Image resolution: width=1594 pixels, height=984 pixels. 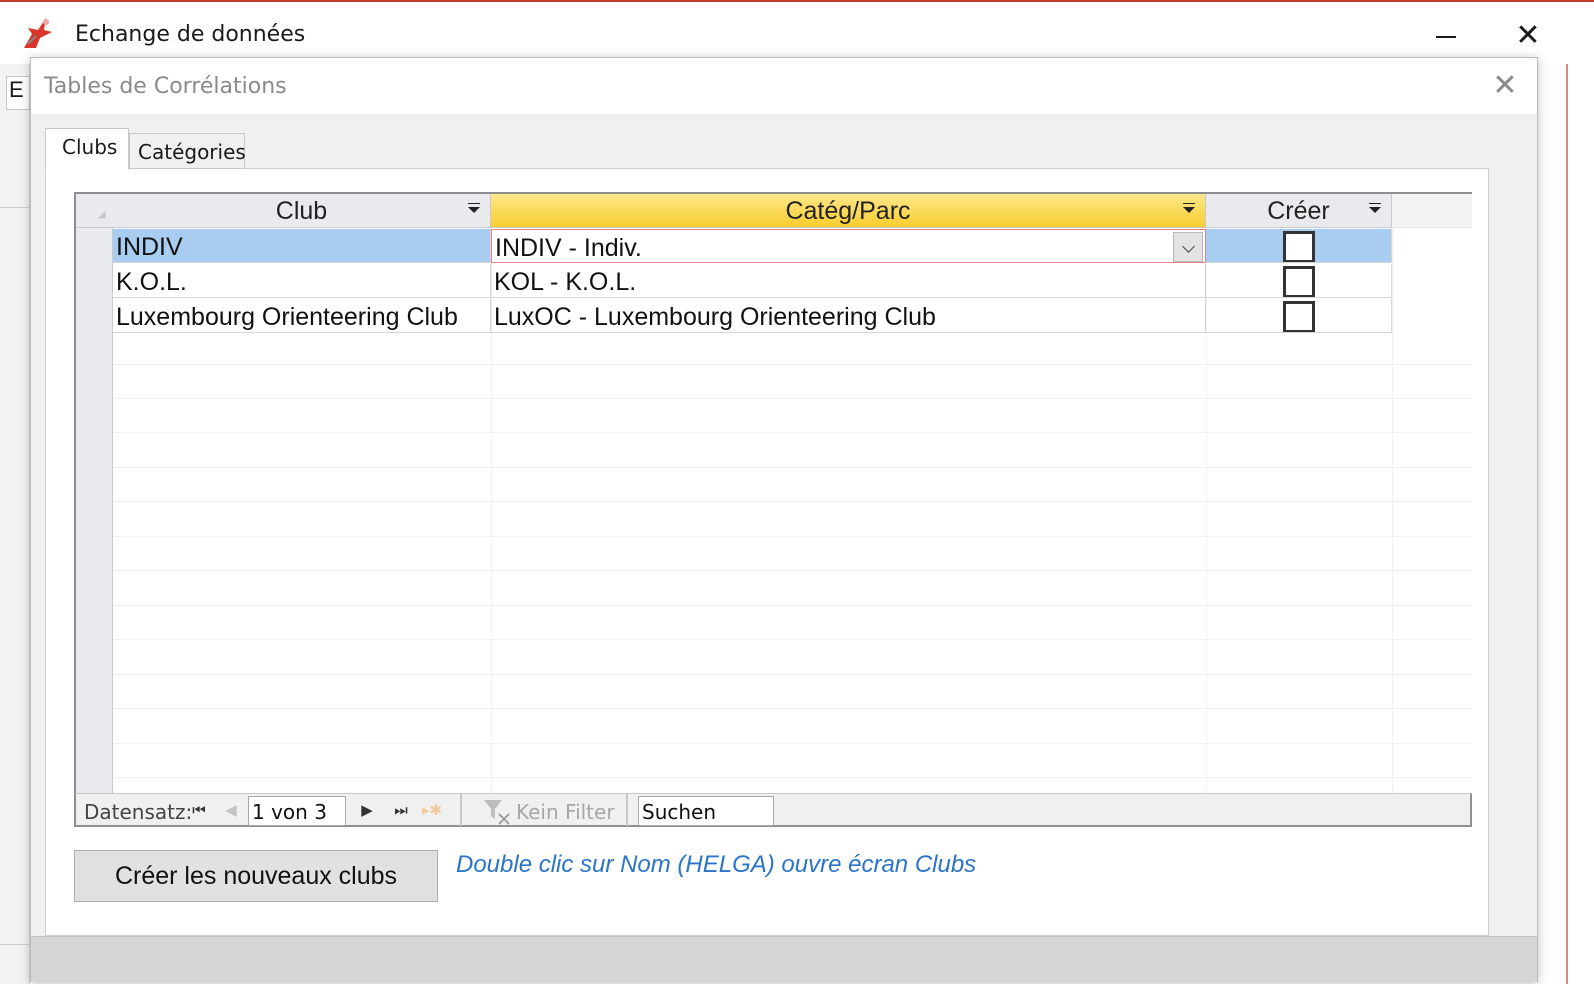 I want to click on column-header-creer: Créer, so click(x=1299, y=211).